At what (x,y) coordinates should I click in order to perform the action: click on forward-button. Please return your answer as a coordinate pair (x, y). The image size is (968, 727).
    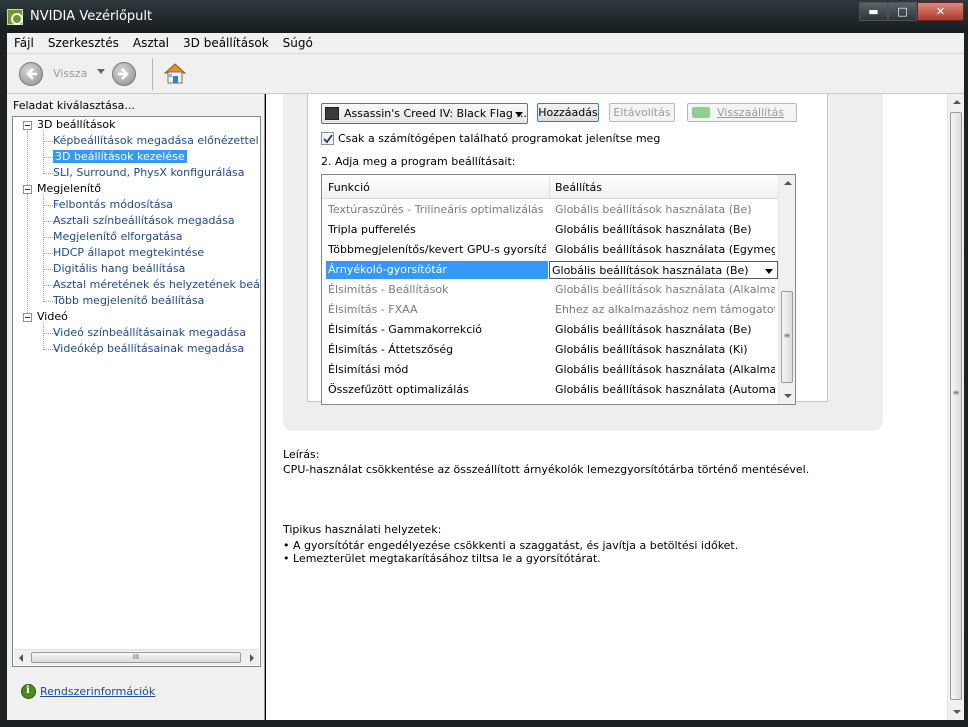
    Looking at the image, I should click on (124, 74).